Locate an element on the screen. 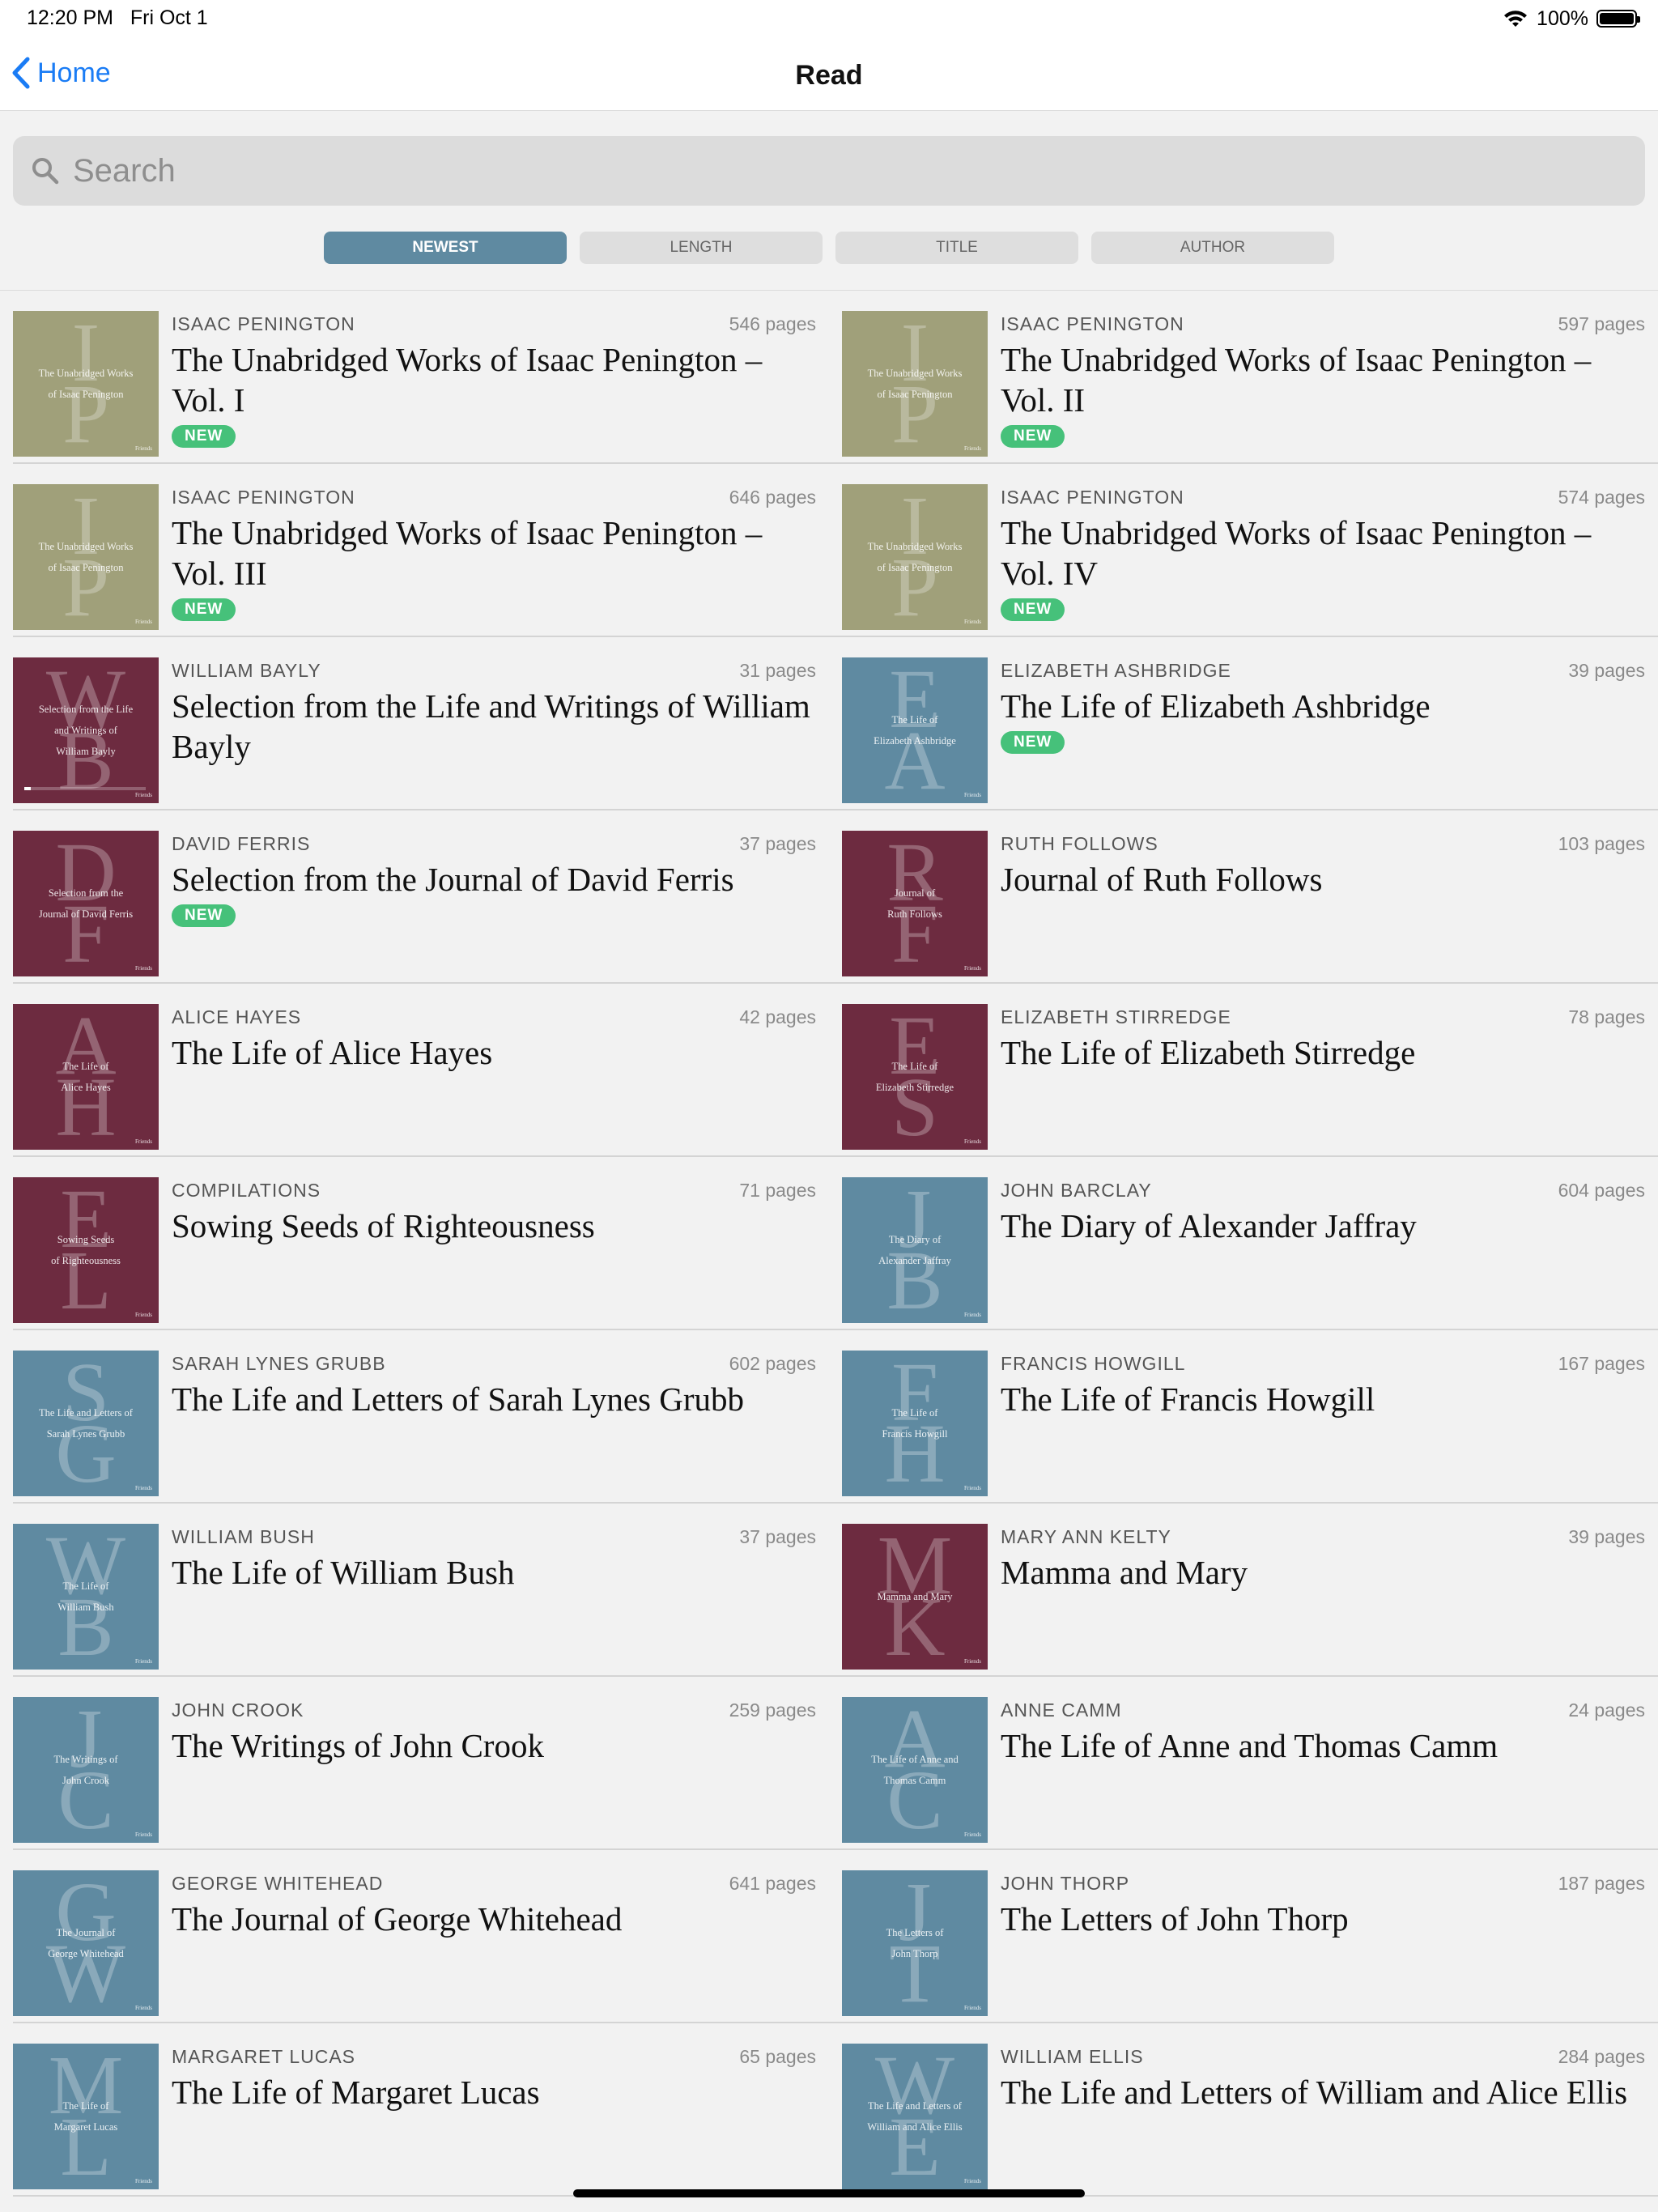 This screenshot has height=2212, width=1658. cover-title: Sowing Seeds of Righteousness is located at coordinates (86, 1250).